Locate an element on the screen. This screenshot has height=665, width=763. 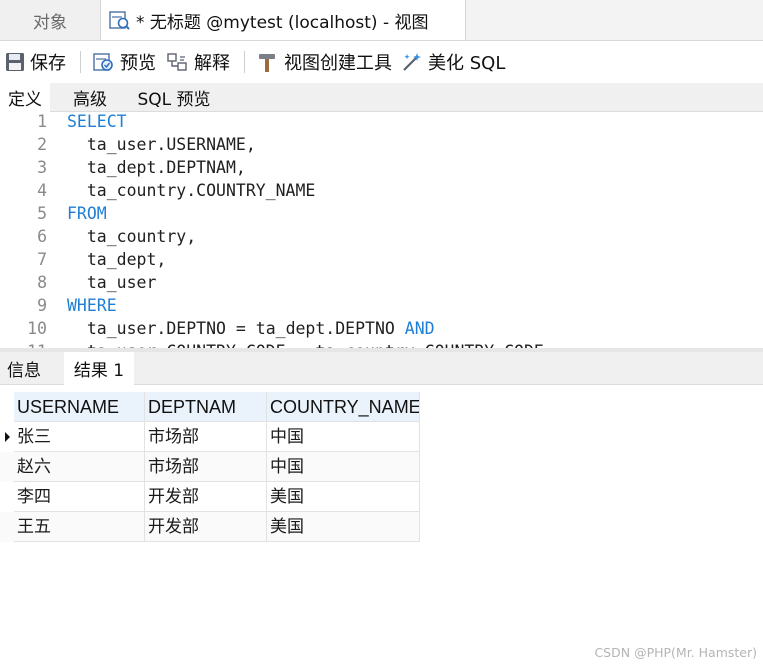
save-button: 保存 is located at coordinates (35, 62).